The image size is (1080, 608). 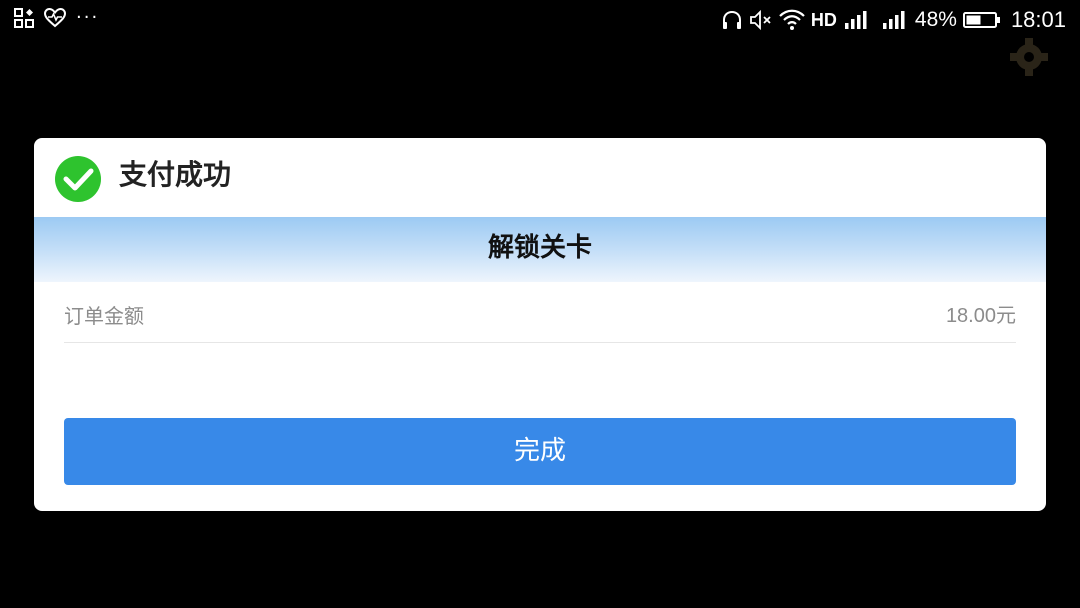 I want to click on signal-icon, so click(x=857, y=20).